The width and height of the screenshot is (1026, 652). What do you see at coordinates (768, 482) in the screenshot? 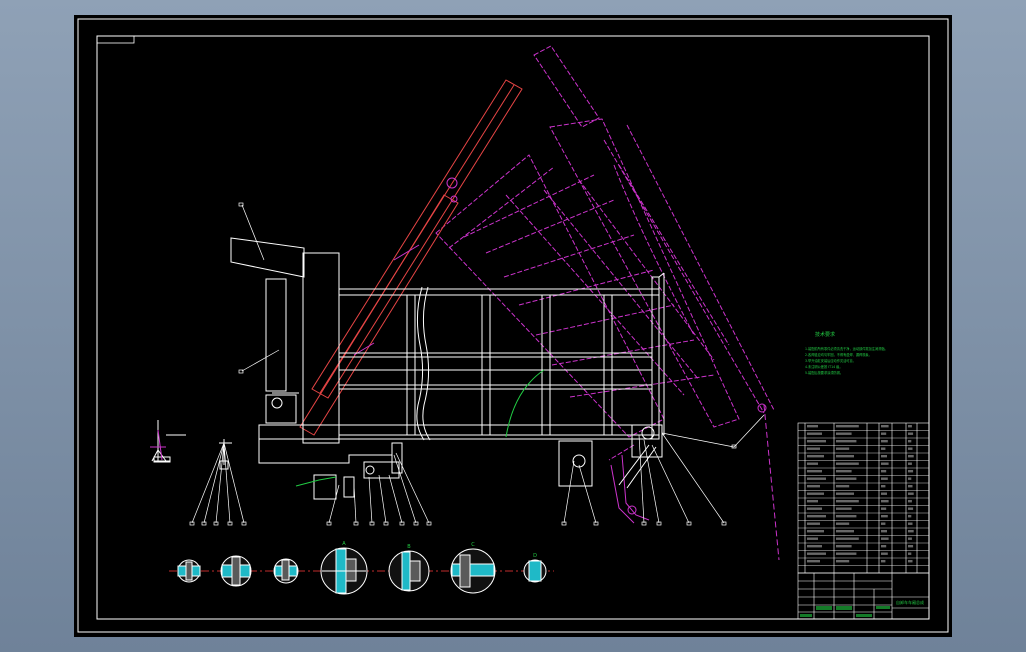
I see `tailgate-swing` at bounding box center [768, 482].